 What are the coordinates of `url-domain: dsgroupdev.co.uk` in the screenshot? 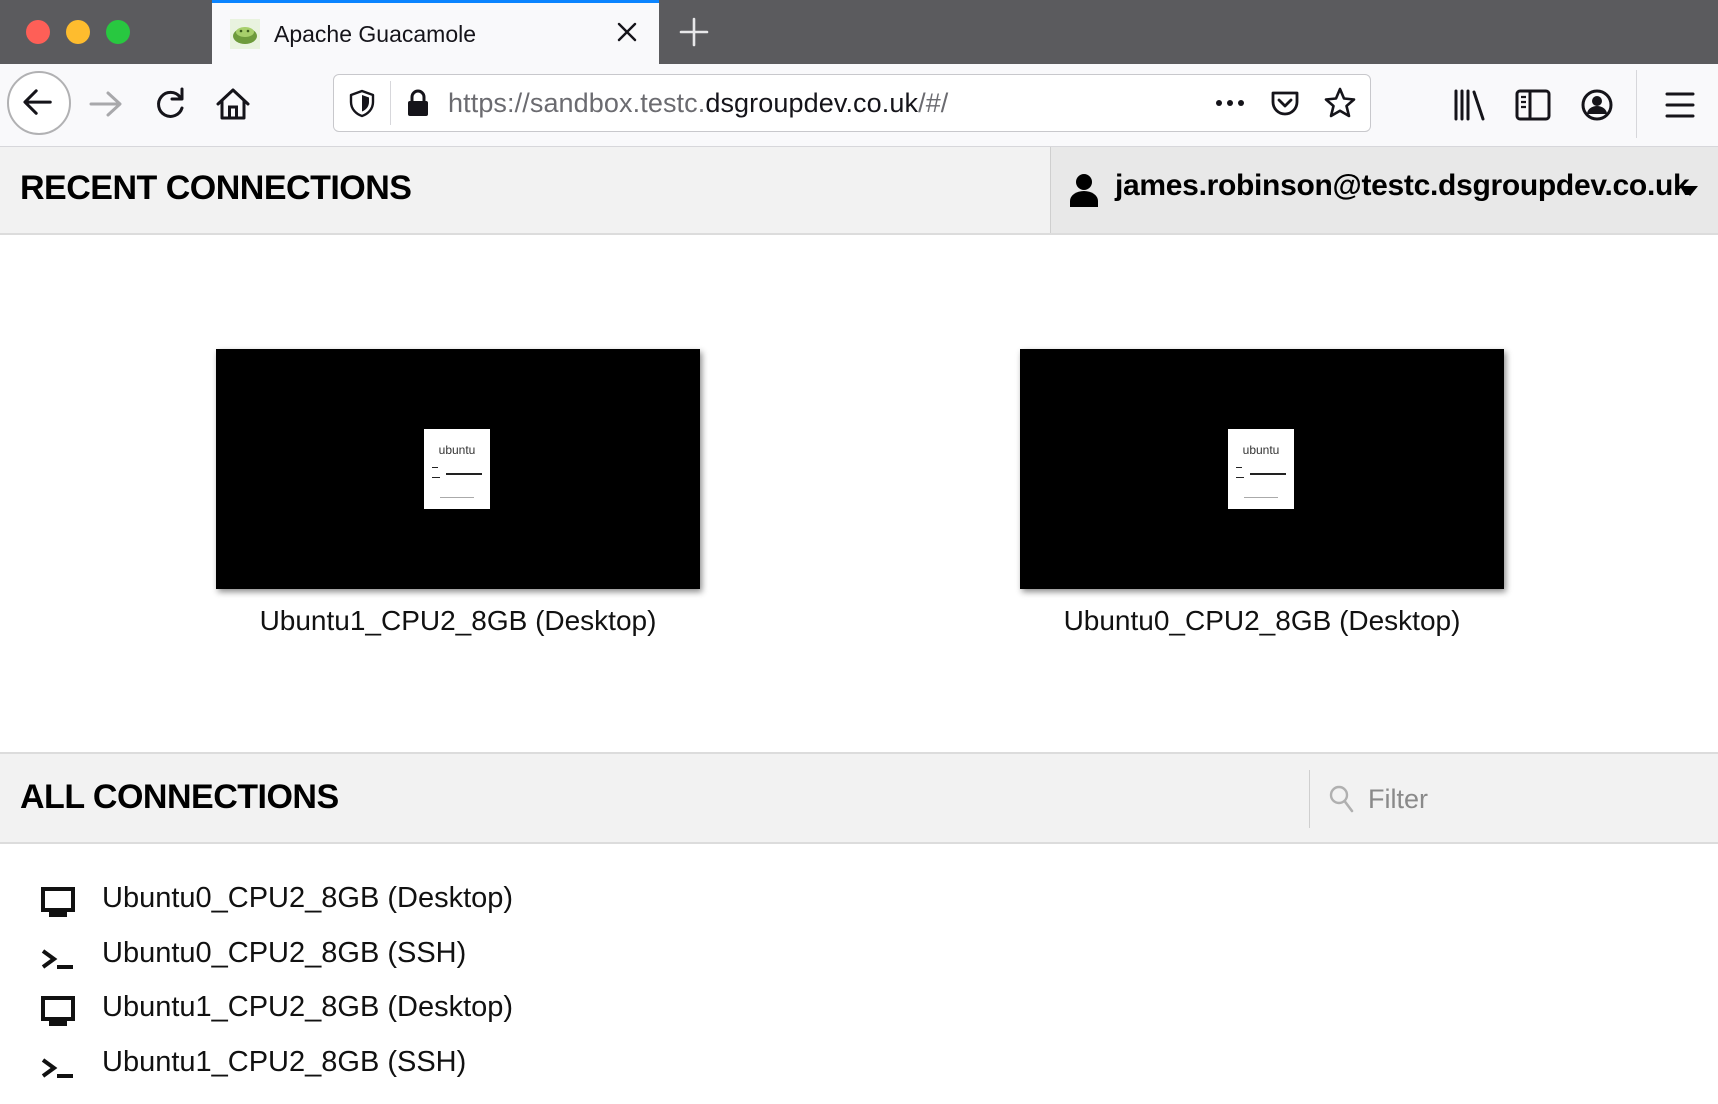 It's located at (812, 103).